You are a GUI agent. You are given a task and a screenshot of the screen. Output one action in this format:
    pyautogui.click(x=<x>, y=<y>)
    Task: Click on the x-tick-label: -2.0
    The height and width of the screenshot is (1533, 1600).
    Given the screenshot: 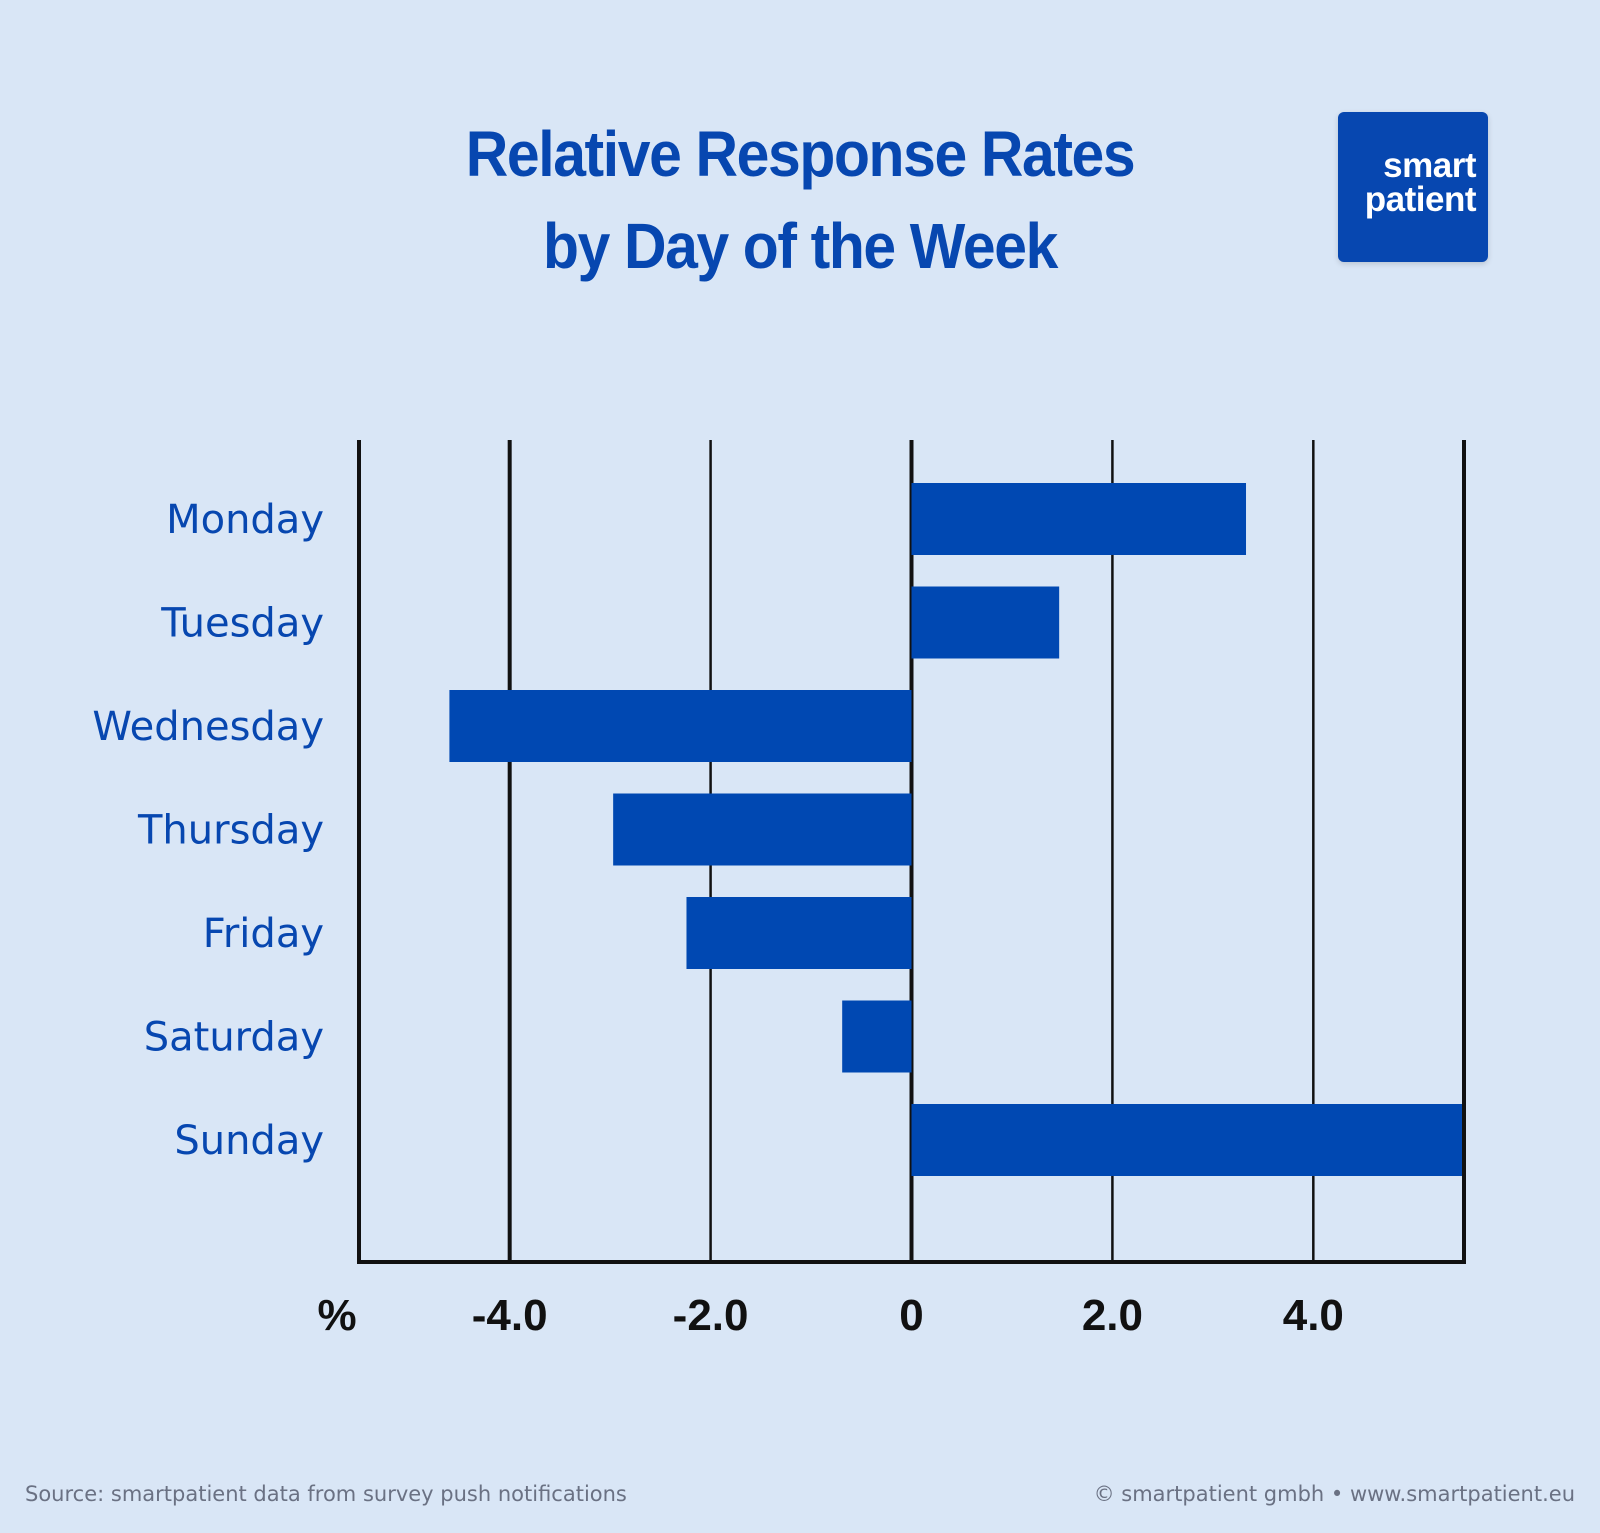 What is the action you would take?
    pyautogui.click(x=711, y=1315)
    